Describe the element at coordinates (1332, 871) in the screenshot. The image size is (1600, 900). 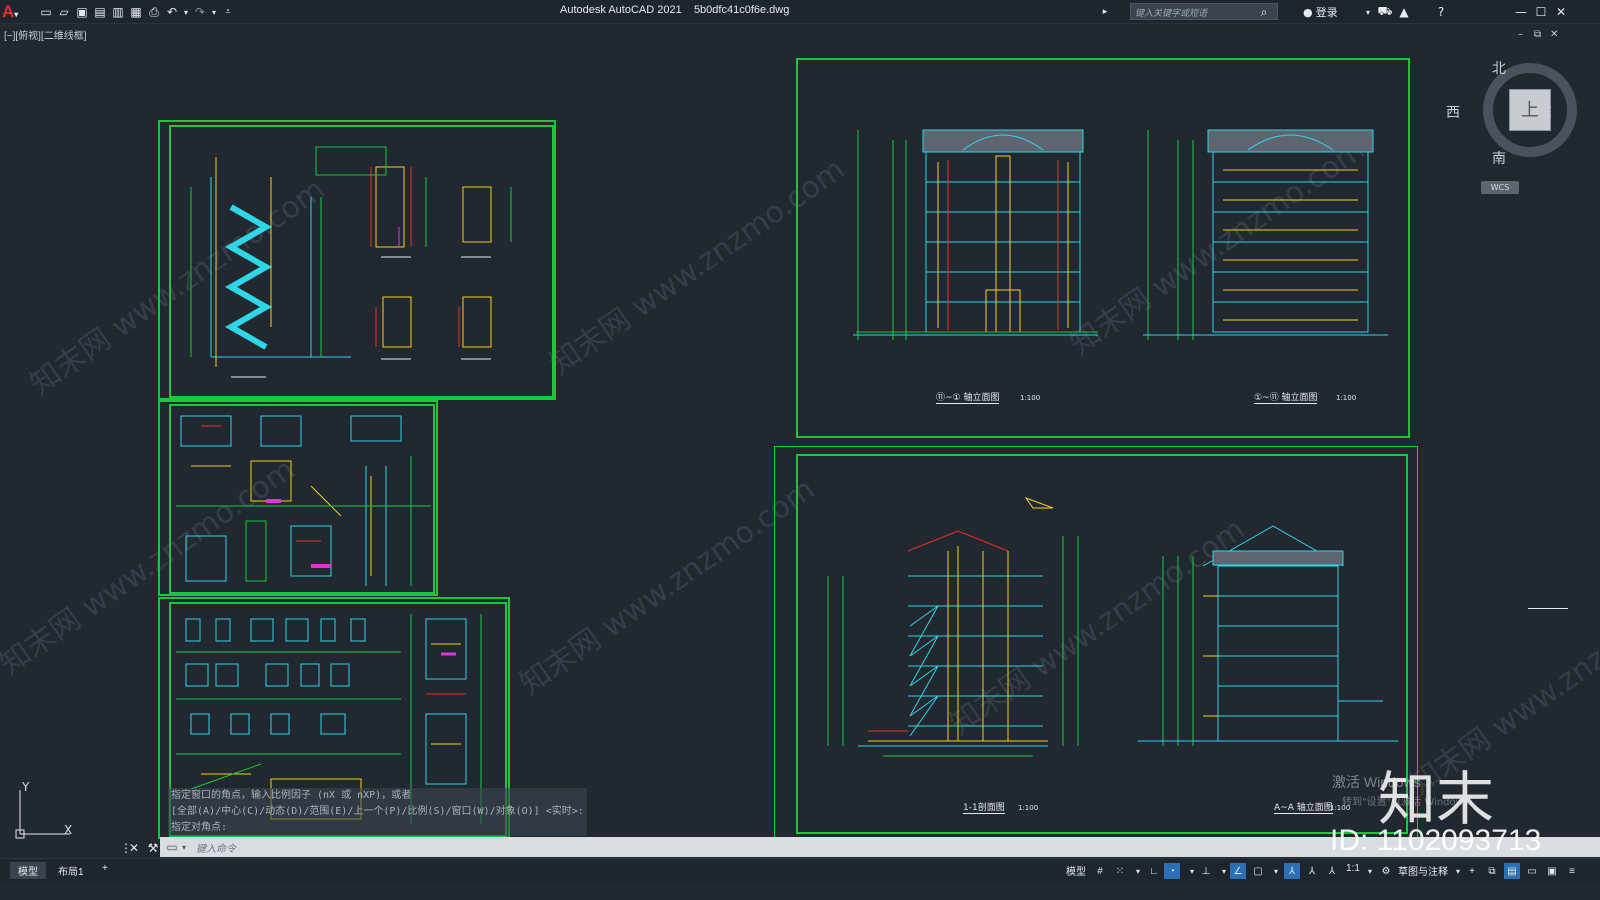
I see `annotation-scale-icon: ⅄` at that location.